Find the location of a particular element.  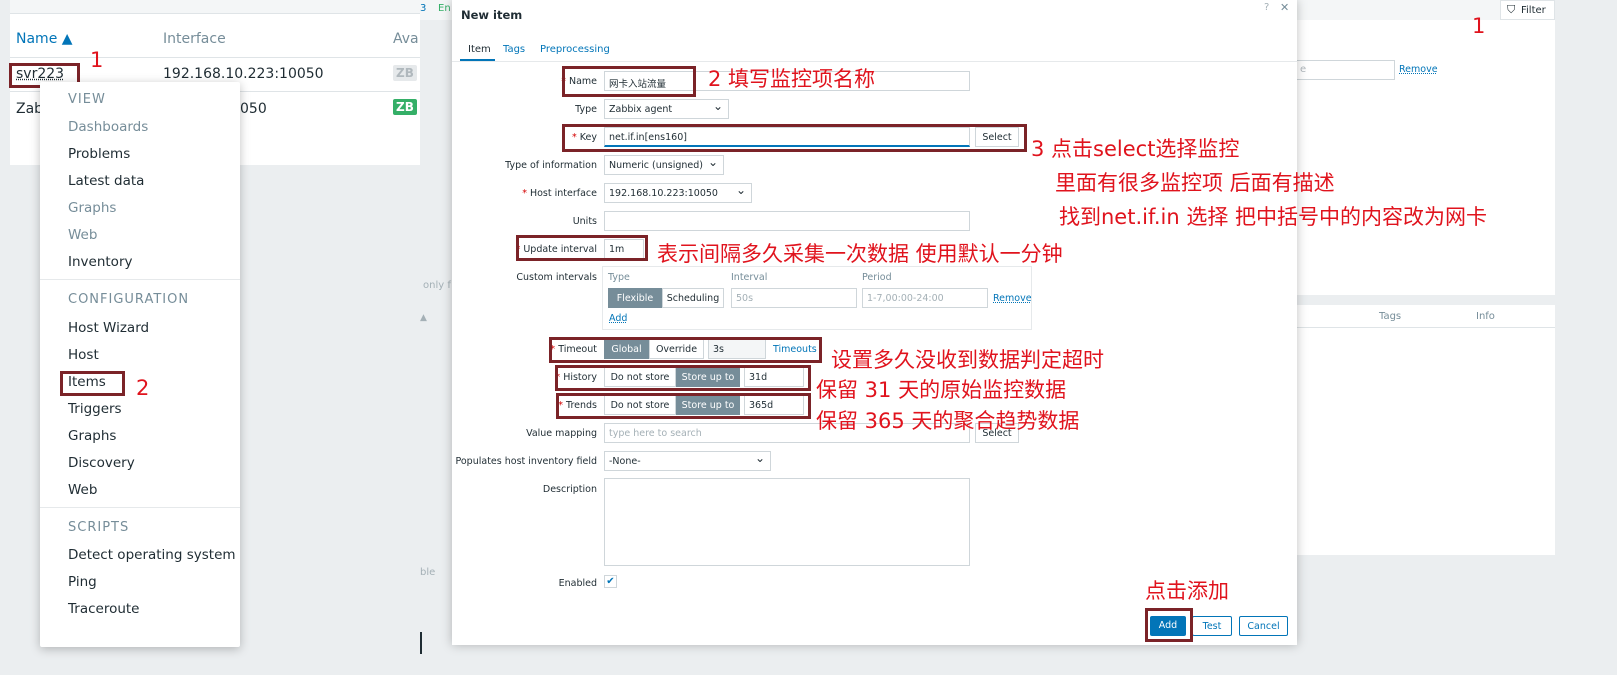

filter-input: e is located at coordinates (1345, 70).